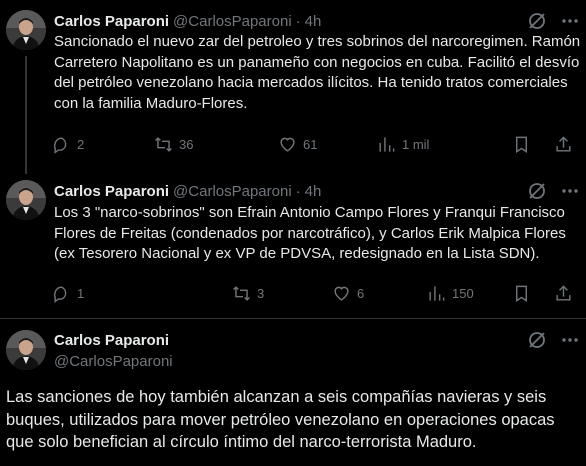  I want to click on views-count: 1 mil, so click(416, 144).